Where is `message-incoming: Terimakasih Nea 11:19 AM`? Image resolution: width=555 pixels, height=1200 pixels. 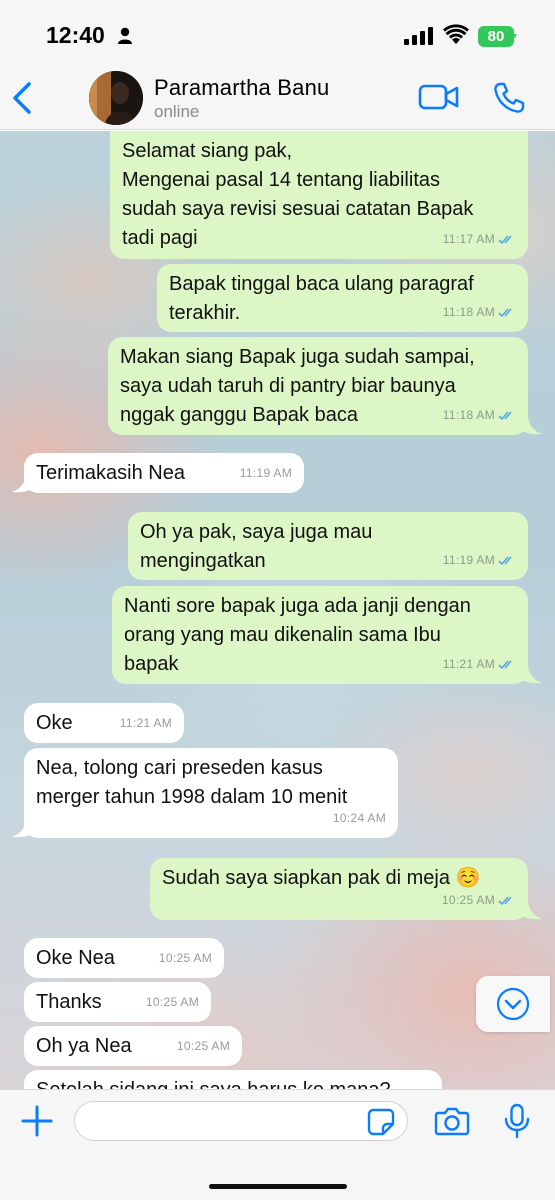 message-incoming: Terimakasih Nea 11:19 AM is located at coordinates (164, 473).